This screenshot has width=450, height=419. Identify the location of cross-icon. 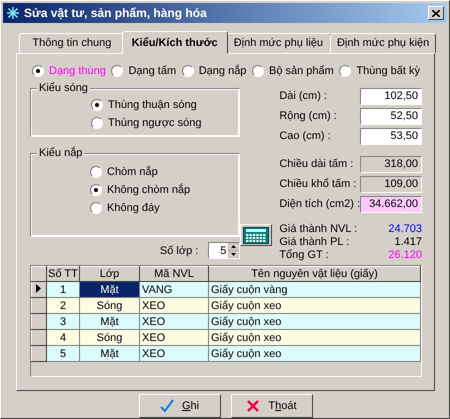
(253, 406).